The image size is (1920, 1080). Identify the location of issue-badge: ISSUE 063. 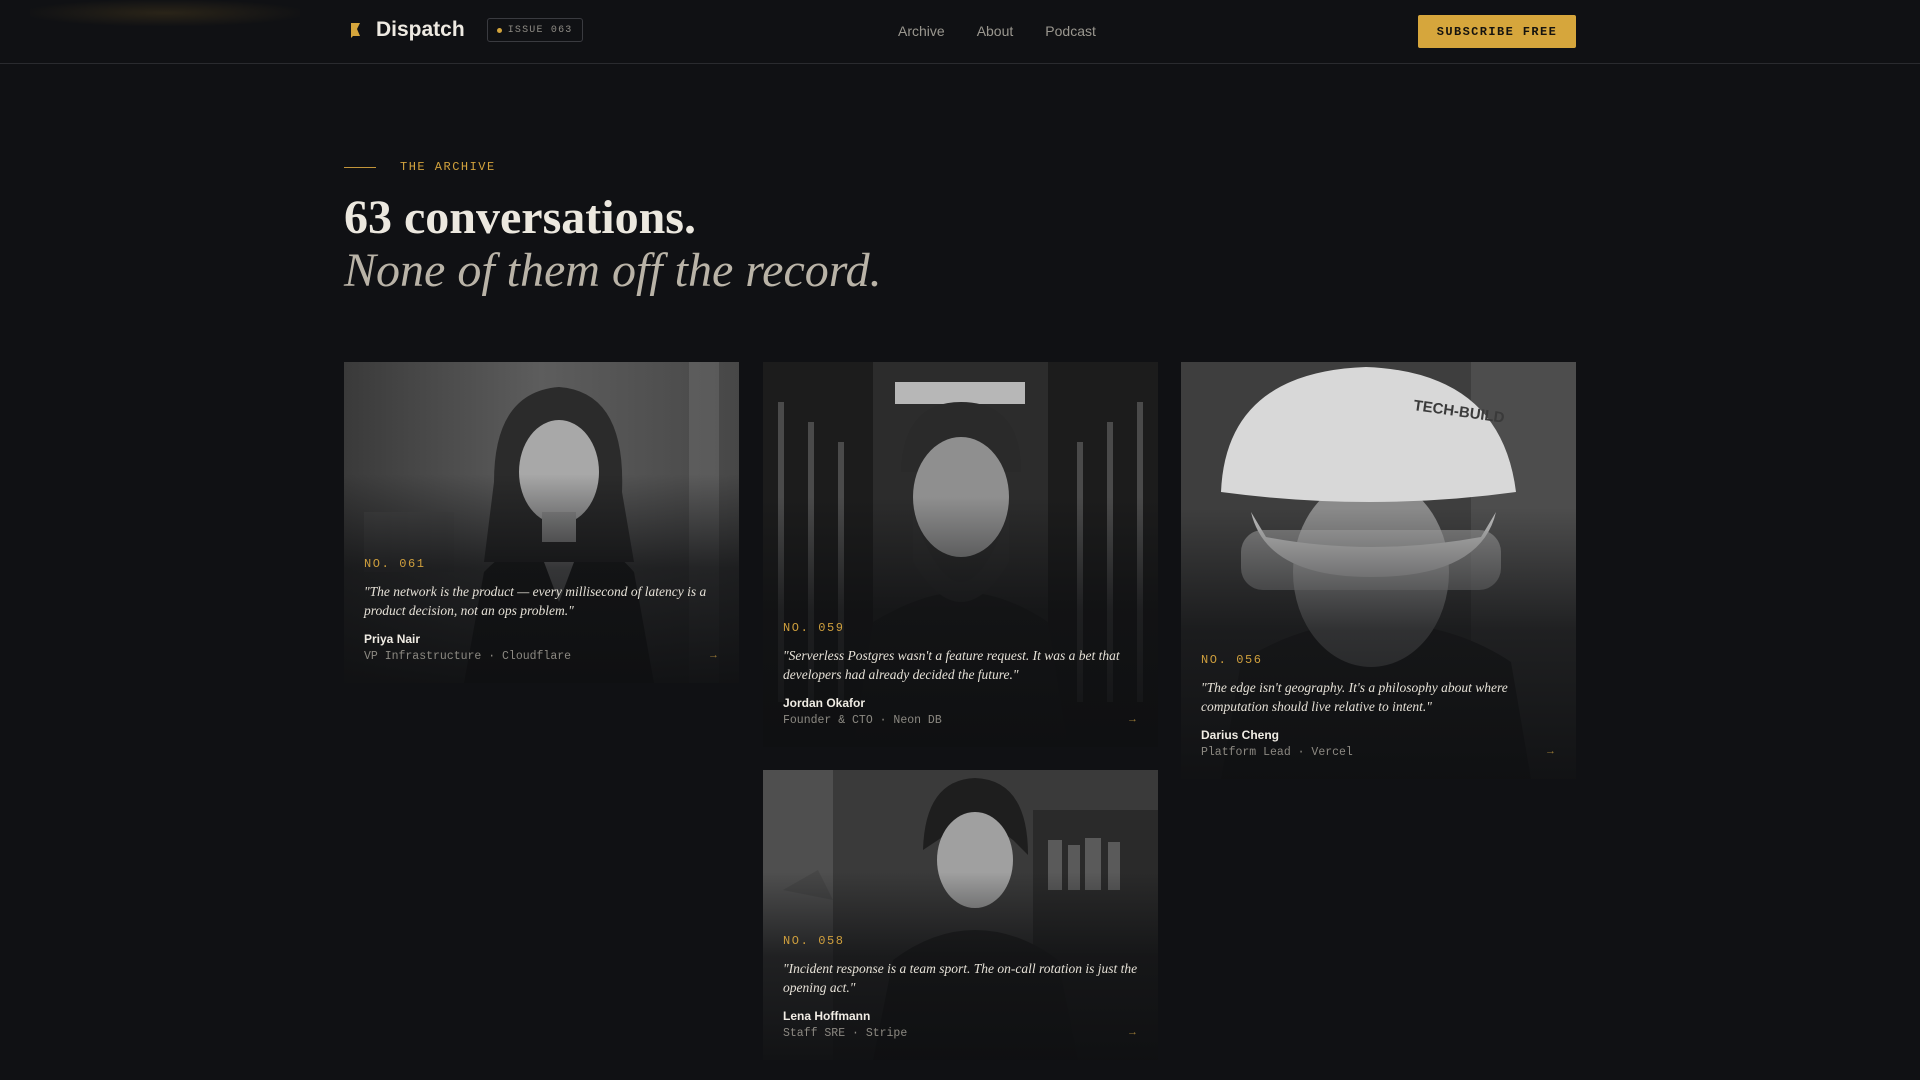
(534, 30).